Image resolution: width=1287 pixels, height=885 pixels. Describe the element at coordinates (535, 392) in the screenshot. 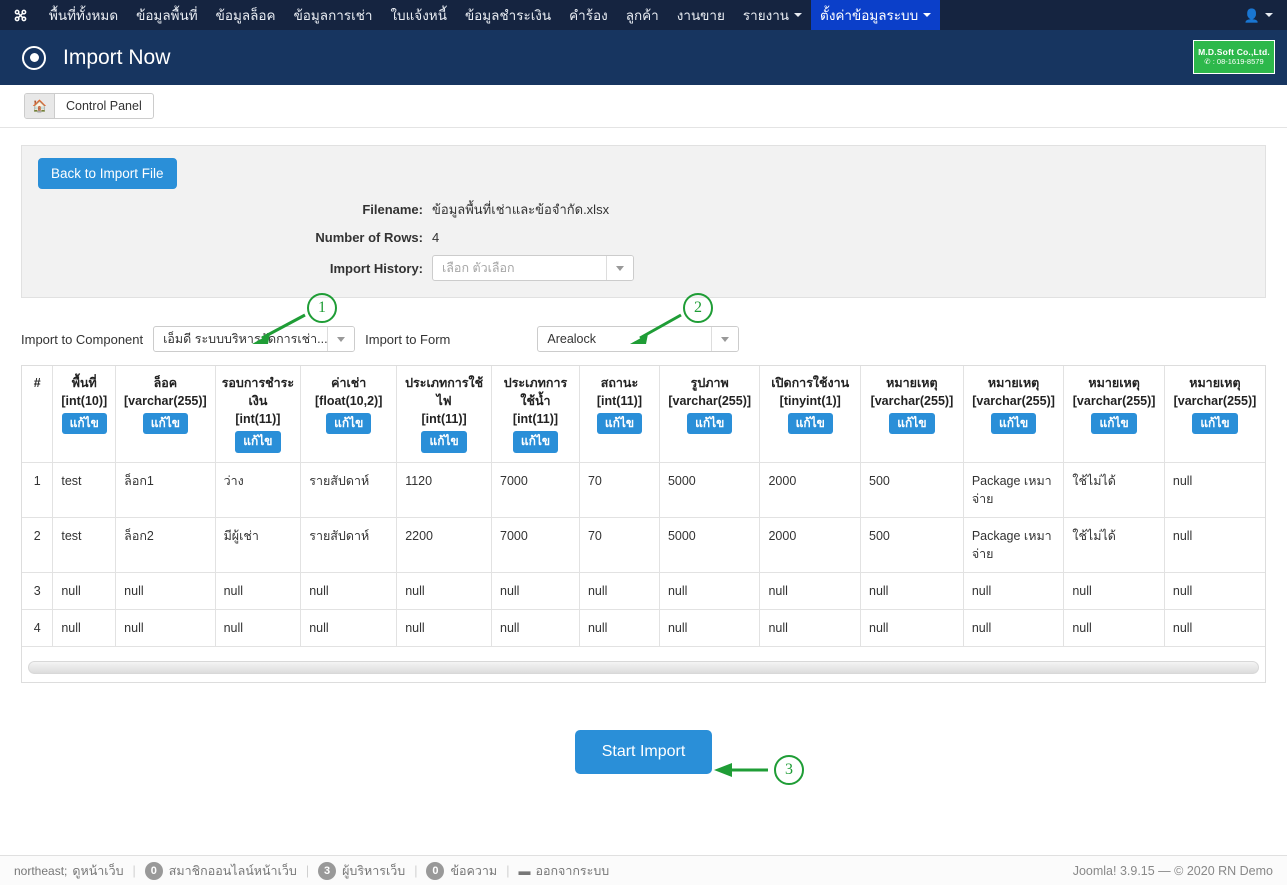

I see `column-name: ประเภทการใช้น้ำ` at that location.